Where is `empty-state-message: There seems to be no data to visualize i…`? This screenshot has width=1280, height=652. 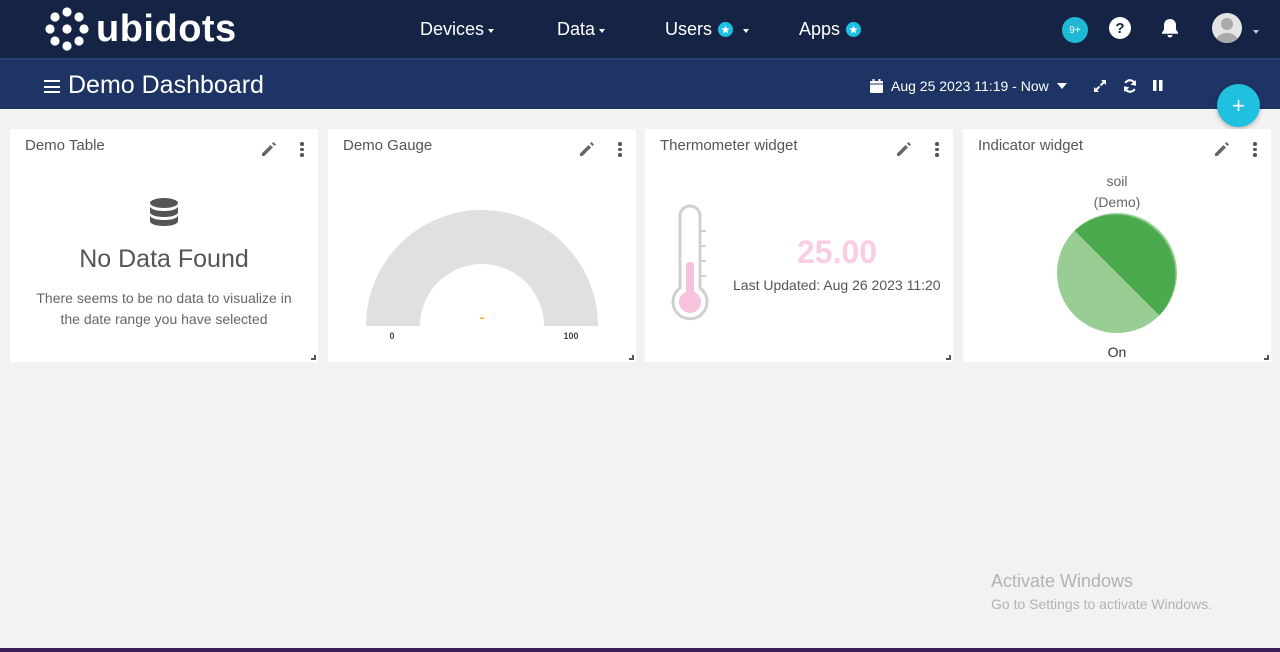 empty-state-message: There seems to be no data to visualize i… is located at coordinates (164, 308).